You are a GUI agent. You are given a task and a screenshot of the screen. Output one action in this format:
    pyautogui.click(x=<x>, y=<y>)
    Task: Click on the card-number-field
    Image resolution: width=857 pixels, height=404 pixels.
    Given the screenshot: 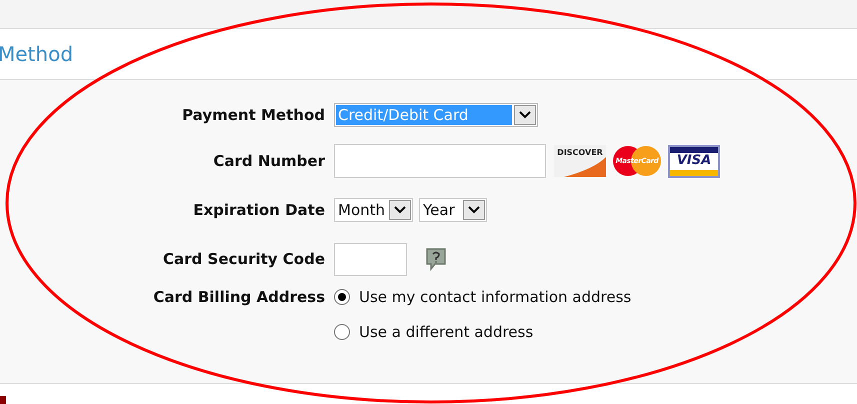 What is the action you would take?
    pyautogui.click(x=440, y=161)
    